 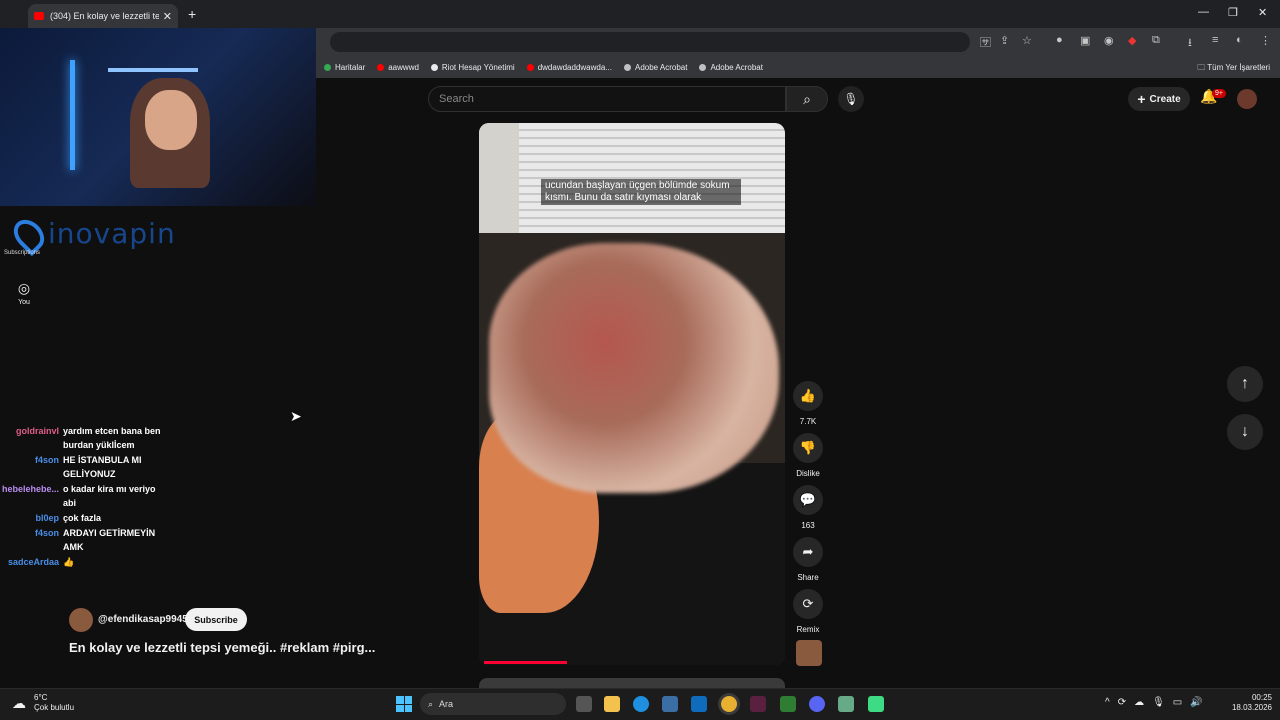 What do you see at coordinates (158, 117) in the screenshot?
I see `webcam-overlay` at bounding box center [158, 117].